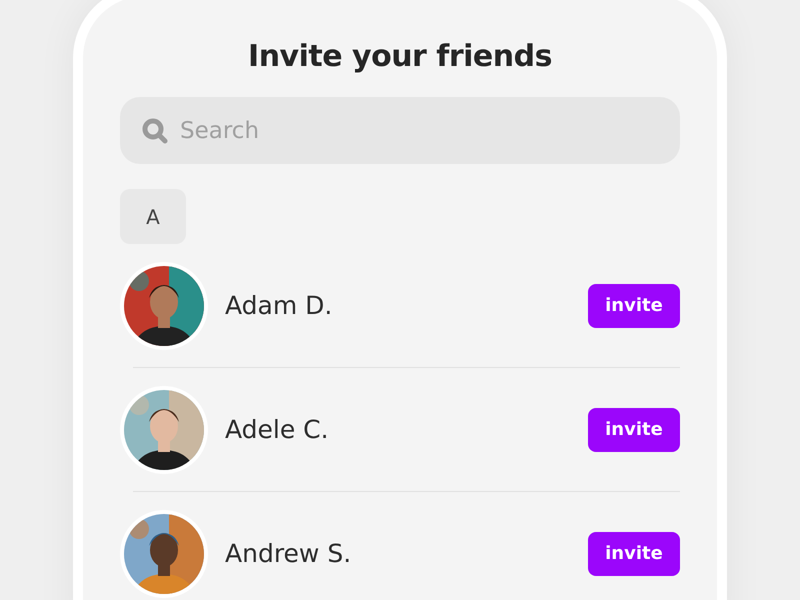  I want to click on contact-name: Andrew S., so click(288, 553).